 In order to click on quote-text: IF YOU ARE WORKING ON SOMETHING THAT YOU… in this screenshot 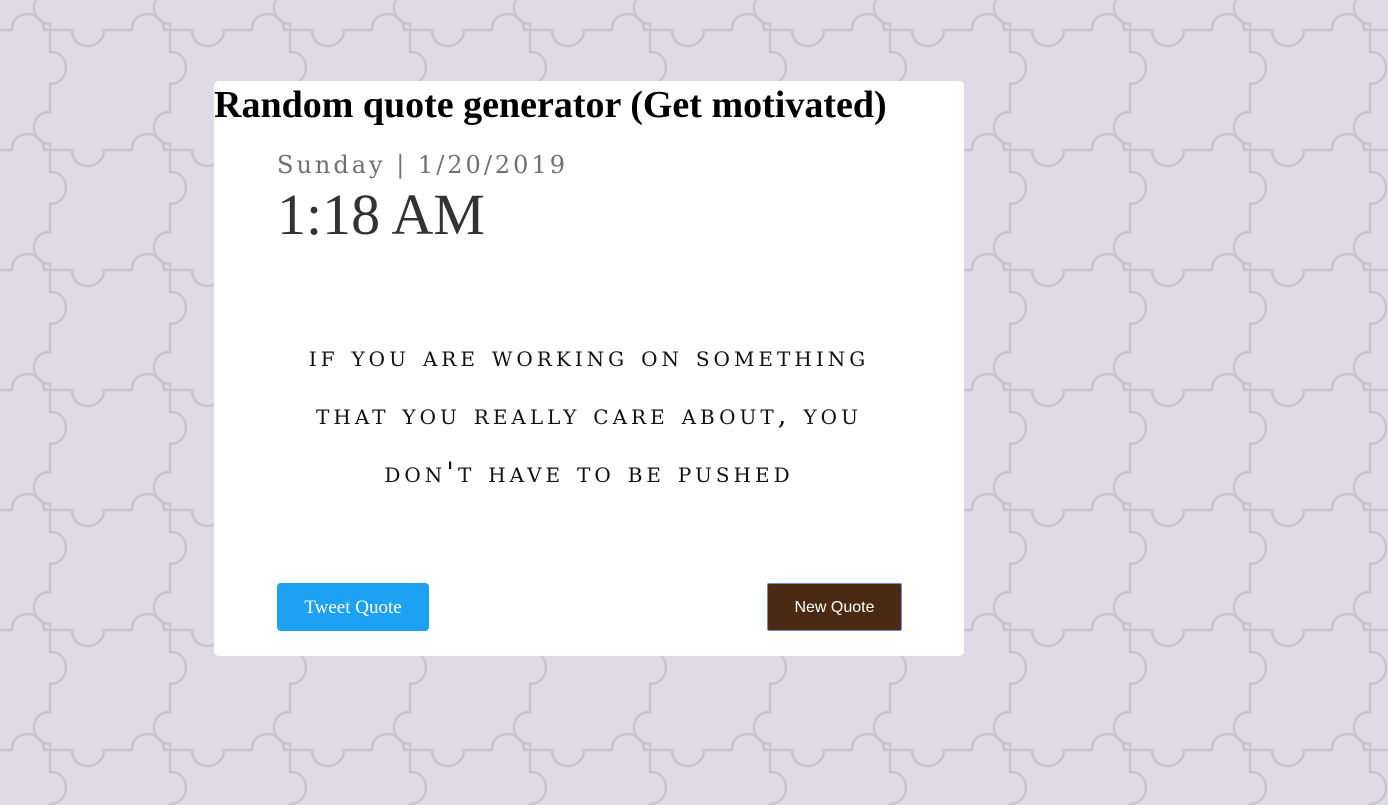, I will do `click(589, 414)`.